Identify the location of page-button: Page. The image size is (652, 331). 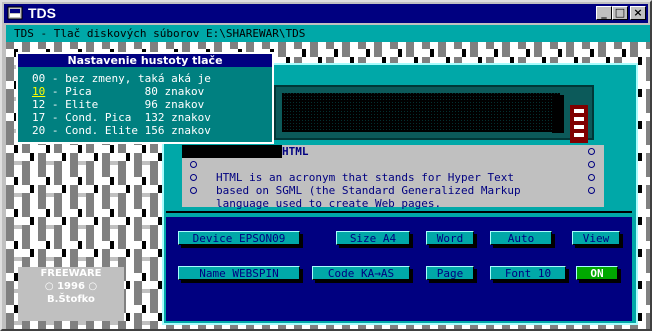
(450, 273).